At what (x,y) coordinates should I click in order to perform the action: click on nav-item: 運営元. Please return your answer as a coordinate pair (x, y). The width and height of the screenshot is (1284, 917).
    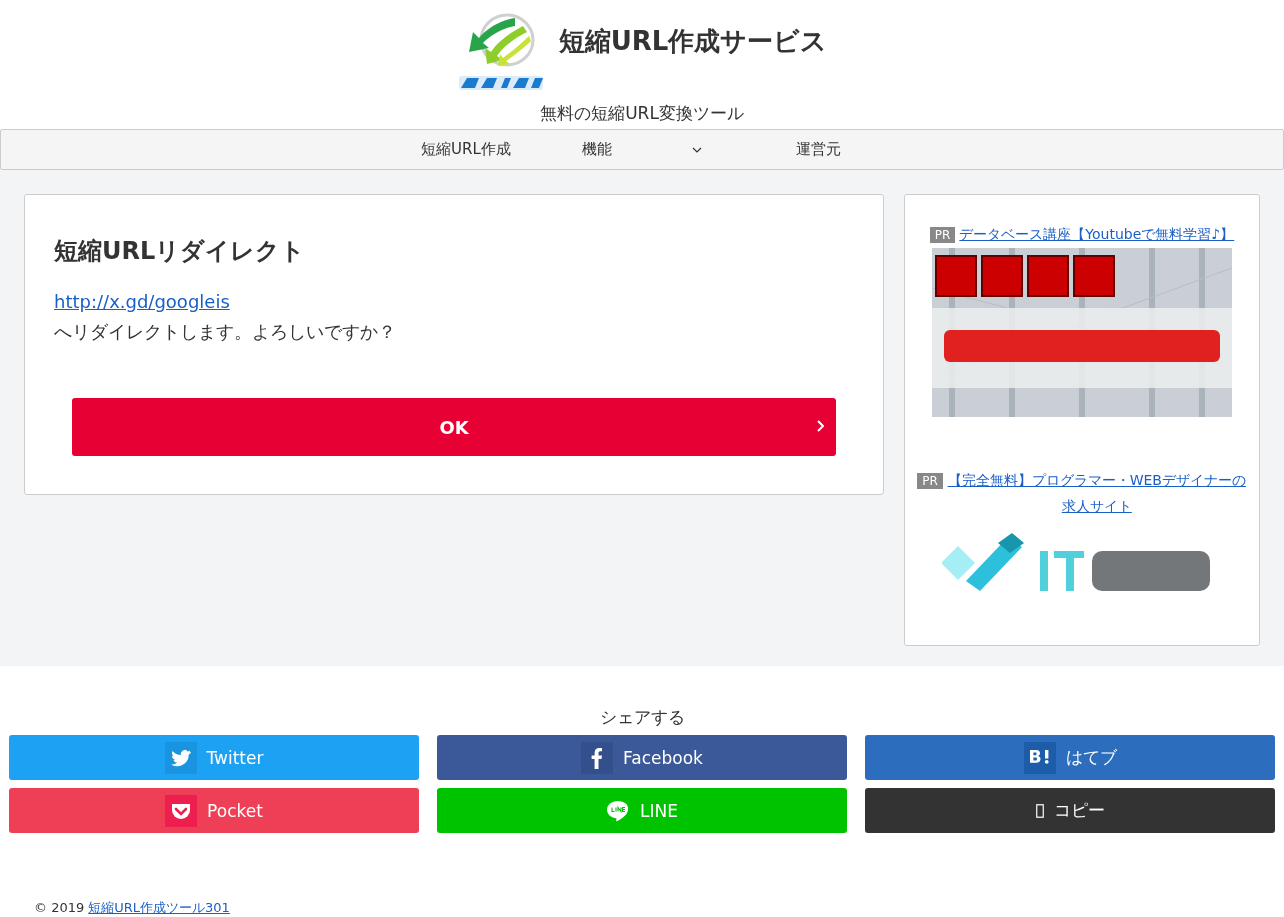
    Looking at the image, I should click on (818, 149).